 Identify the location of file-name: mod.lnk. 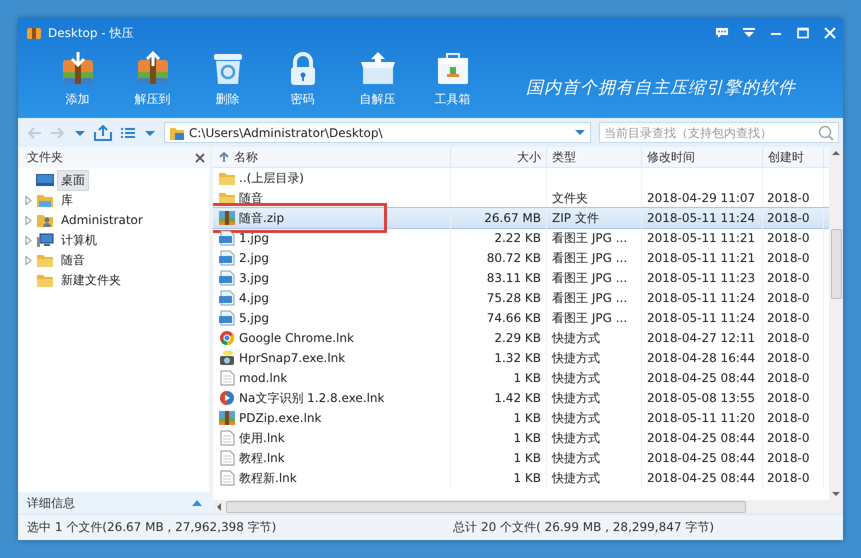
(263, 378).